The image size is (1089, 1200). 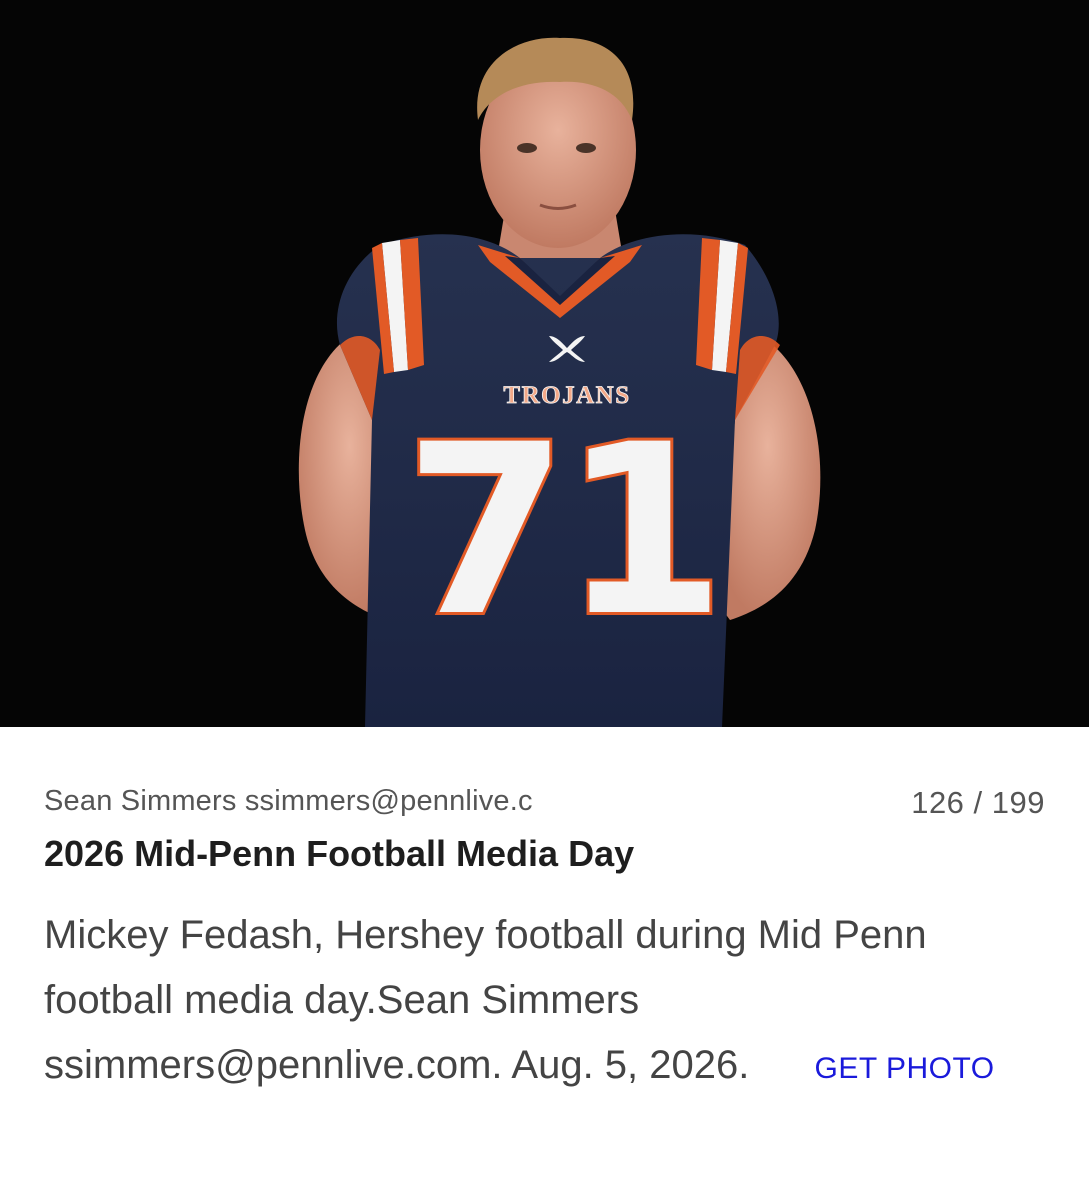 What do you see at coordinates (905, 1068) in the screenshot?
I see `get-photo-link: GET PHOTO` at bounding box center [905, 1068].